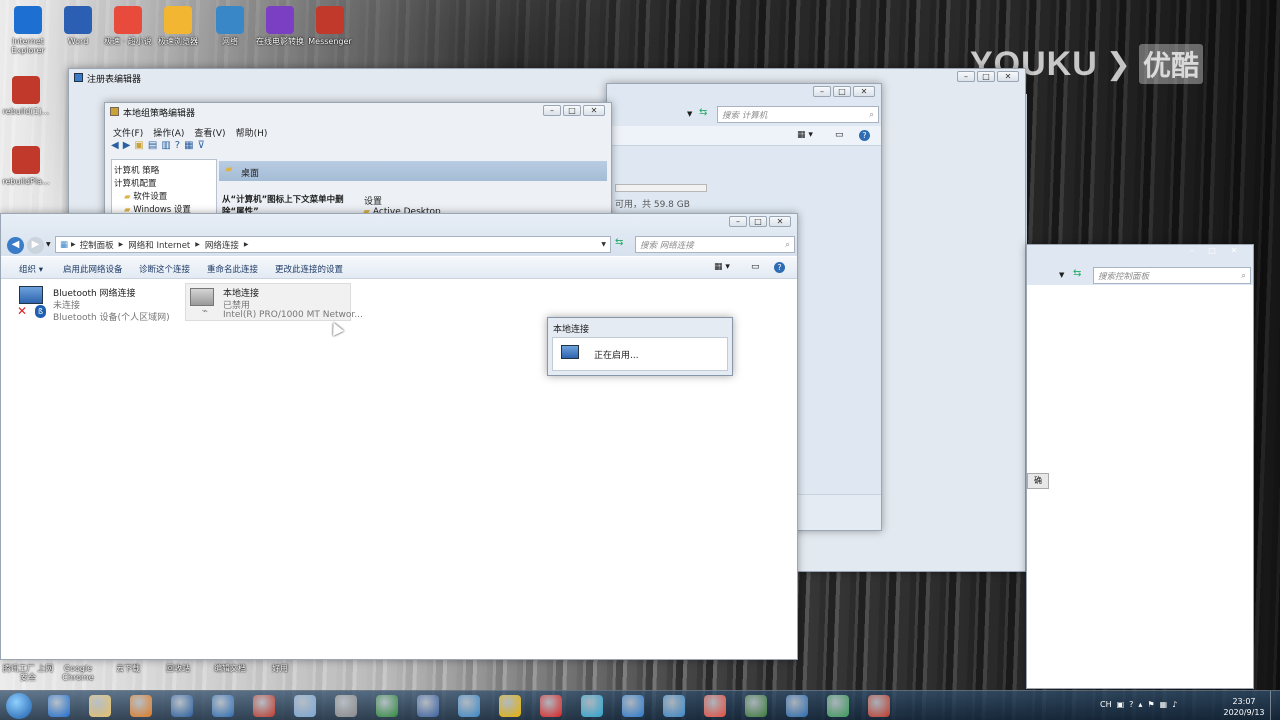 This screenshot has width=1280, height=720. Describe the element at coordinates (178, 668) in the screenshot. I see `desktop-icon-label: 回收站` at that location.